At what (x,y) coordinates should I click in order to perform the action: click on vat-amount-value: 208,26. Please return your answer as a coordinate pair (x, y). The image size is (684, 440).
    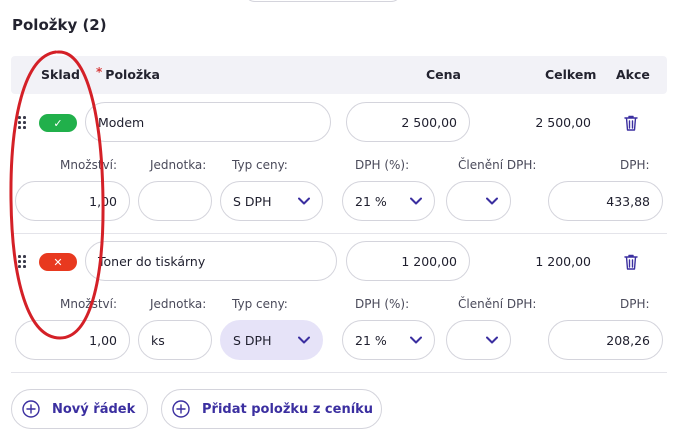
    Looking at the image, I should click on (628, 340).